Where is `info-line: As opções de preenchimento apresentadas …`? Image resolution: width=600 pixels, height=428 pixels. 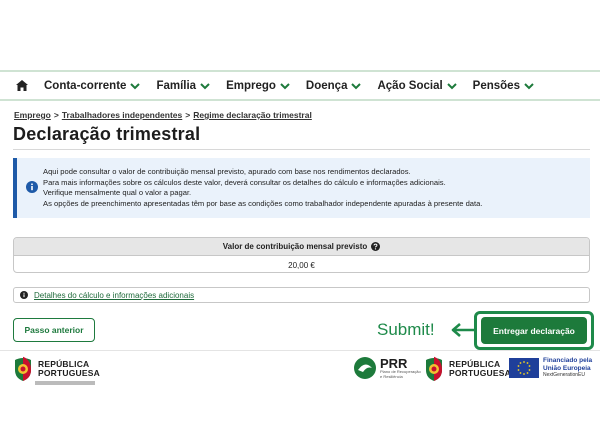 info-line: As opções de preenchimento apresentadas … is located at coordinates (263, 203).